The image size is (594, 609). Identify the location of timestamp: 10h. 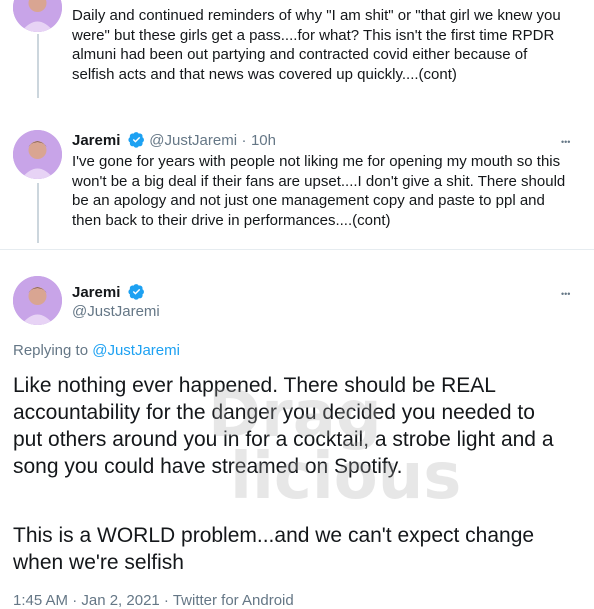
(263, 140).